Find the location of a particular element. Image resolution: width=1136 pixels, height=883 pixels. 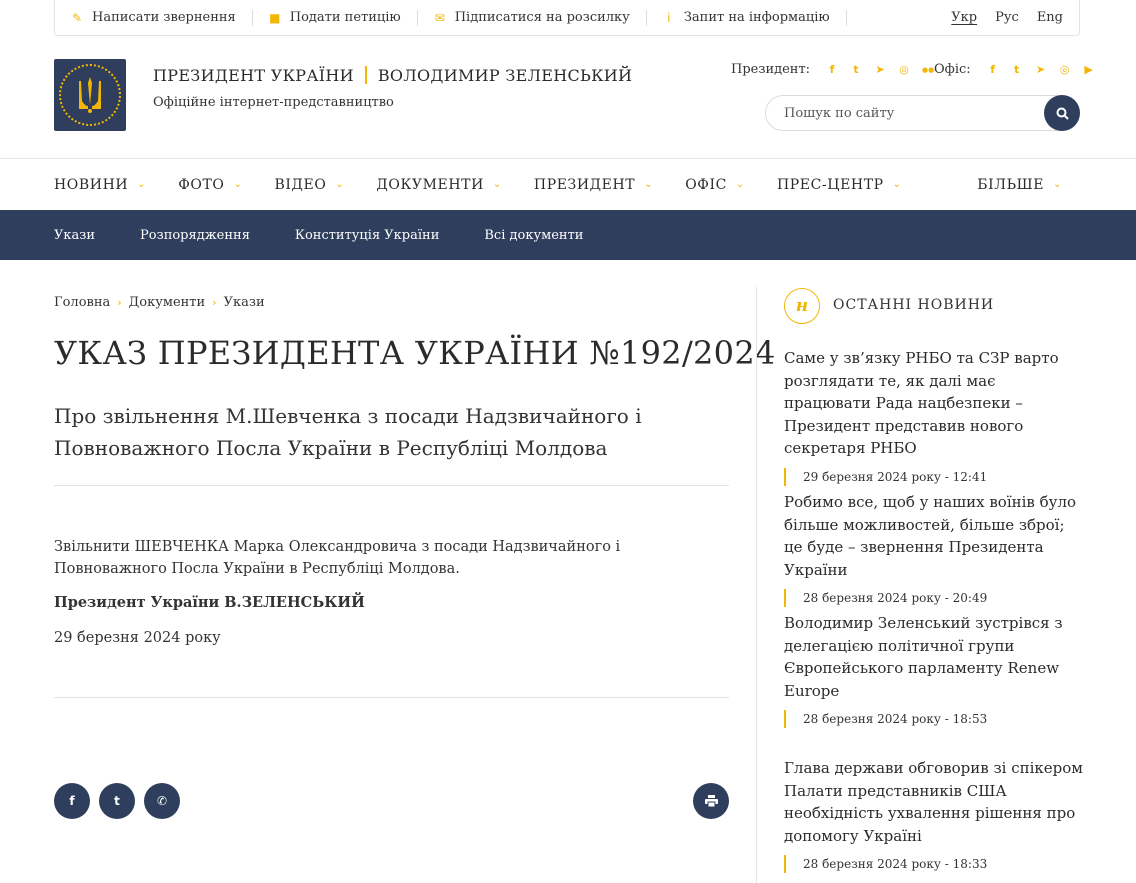

sidebar-divider is located at coordinates (756, 585).